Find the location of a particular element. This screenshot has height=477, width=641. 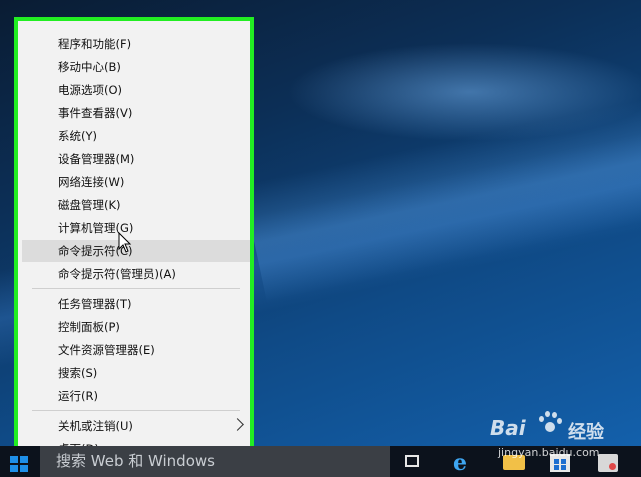

menu-item-label: 命令提示符(管理员)(A) is located at coordinates (117, 274).